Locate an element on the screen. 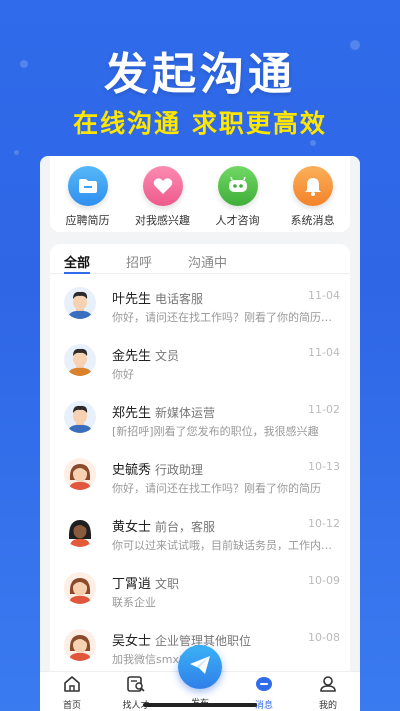 The image size is (400, 711). bell-icon is located at coordinates (312, 186).